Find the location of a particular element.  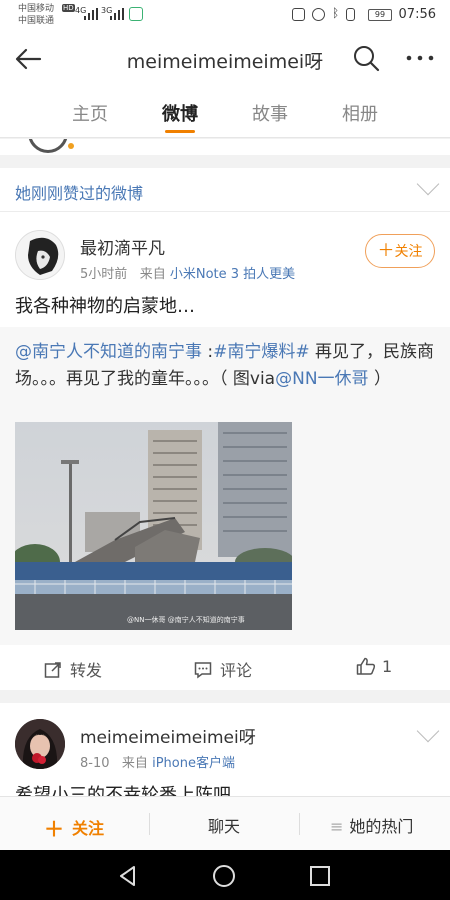

post-meta: 8-10 来自 iPhone客户端 is located at coordinates (157, 761).